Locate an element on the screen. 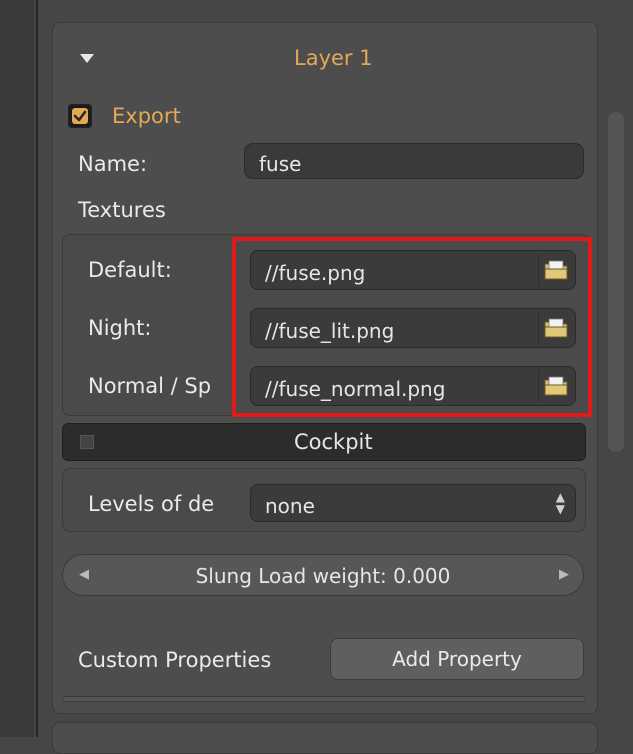 The width and height of the screenshot is (633, 754). lod-dropdown: none ▲ ▼ is located at coordinates (413, 503).